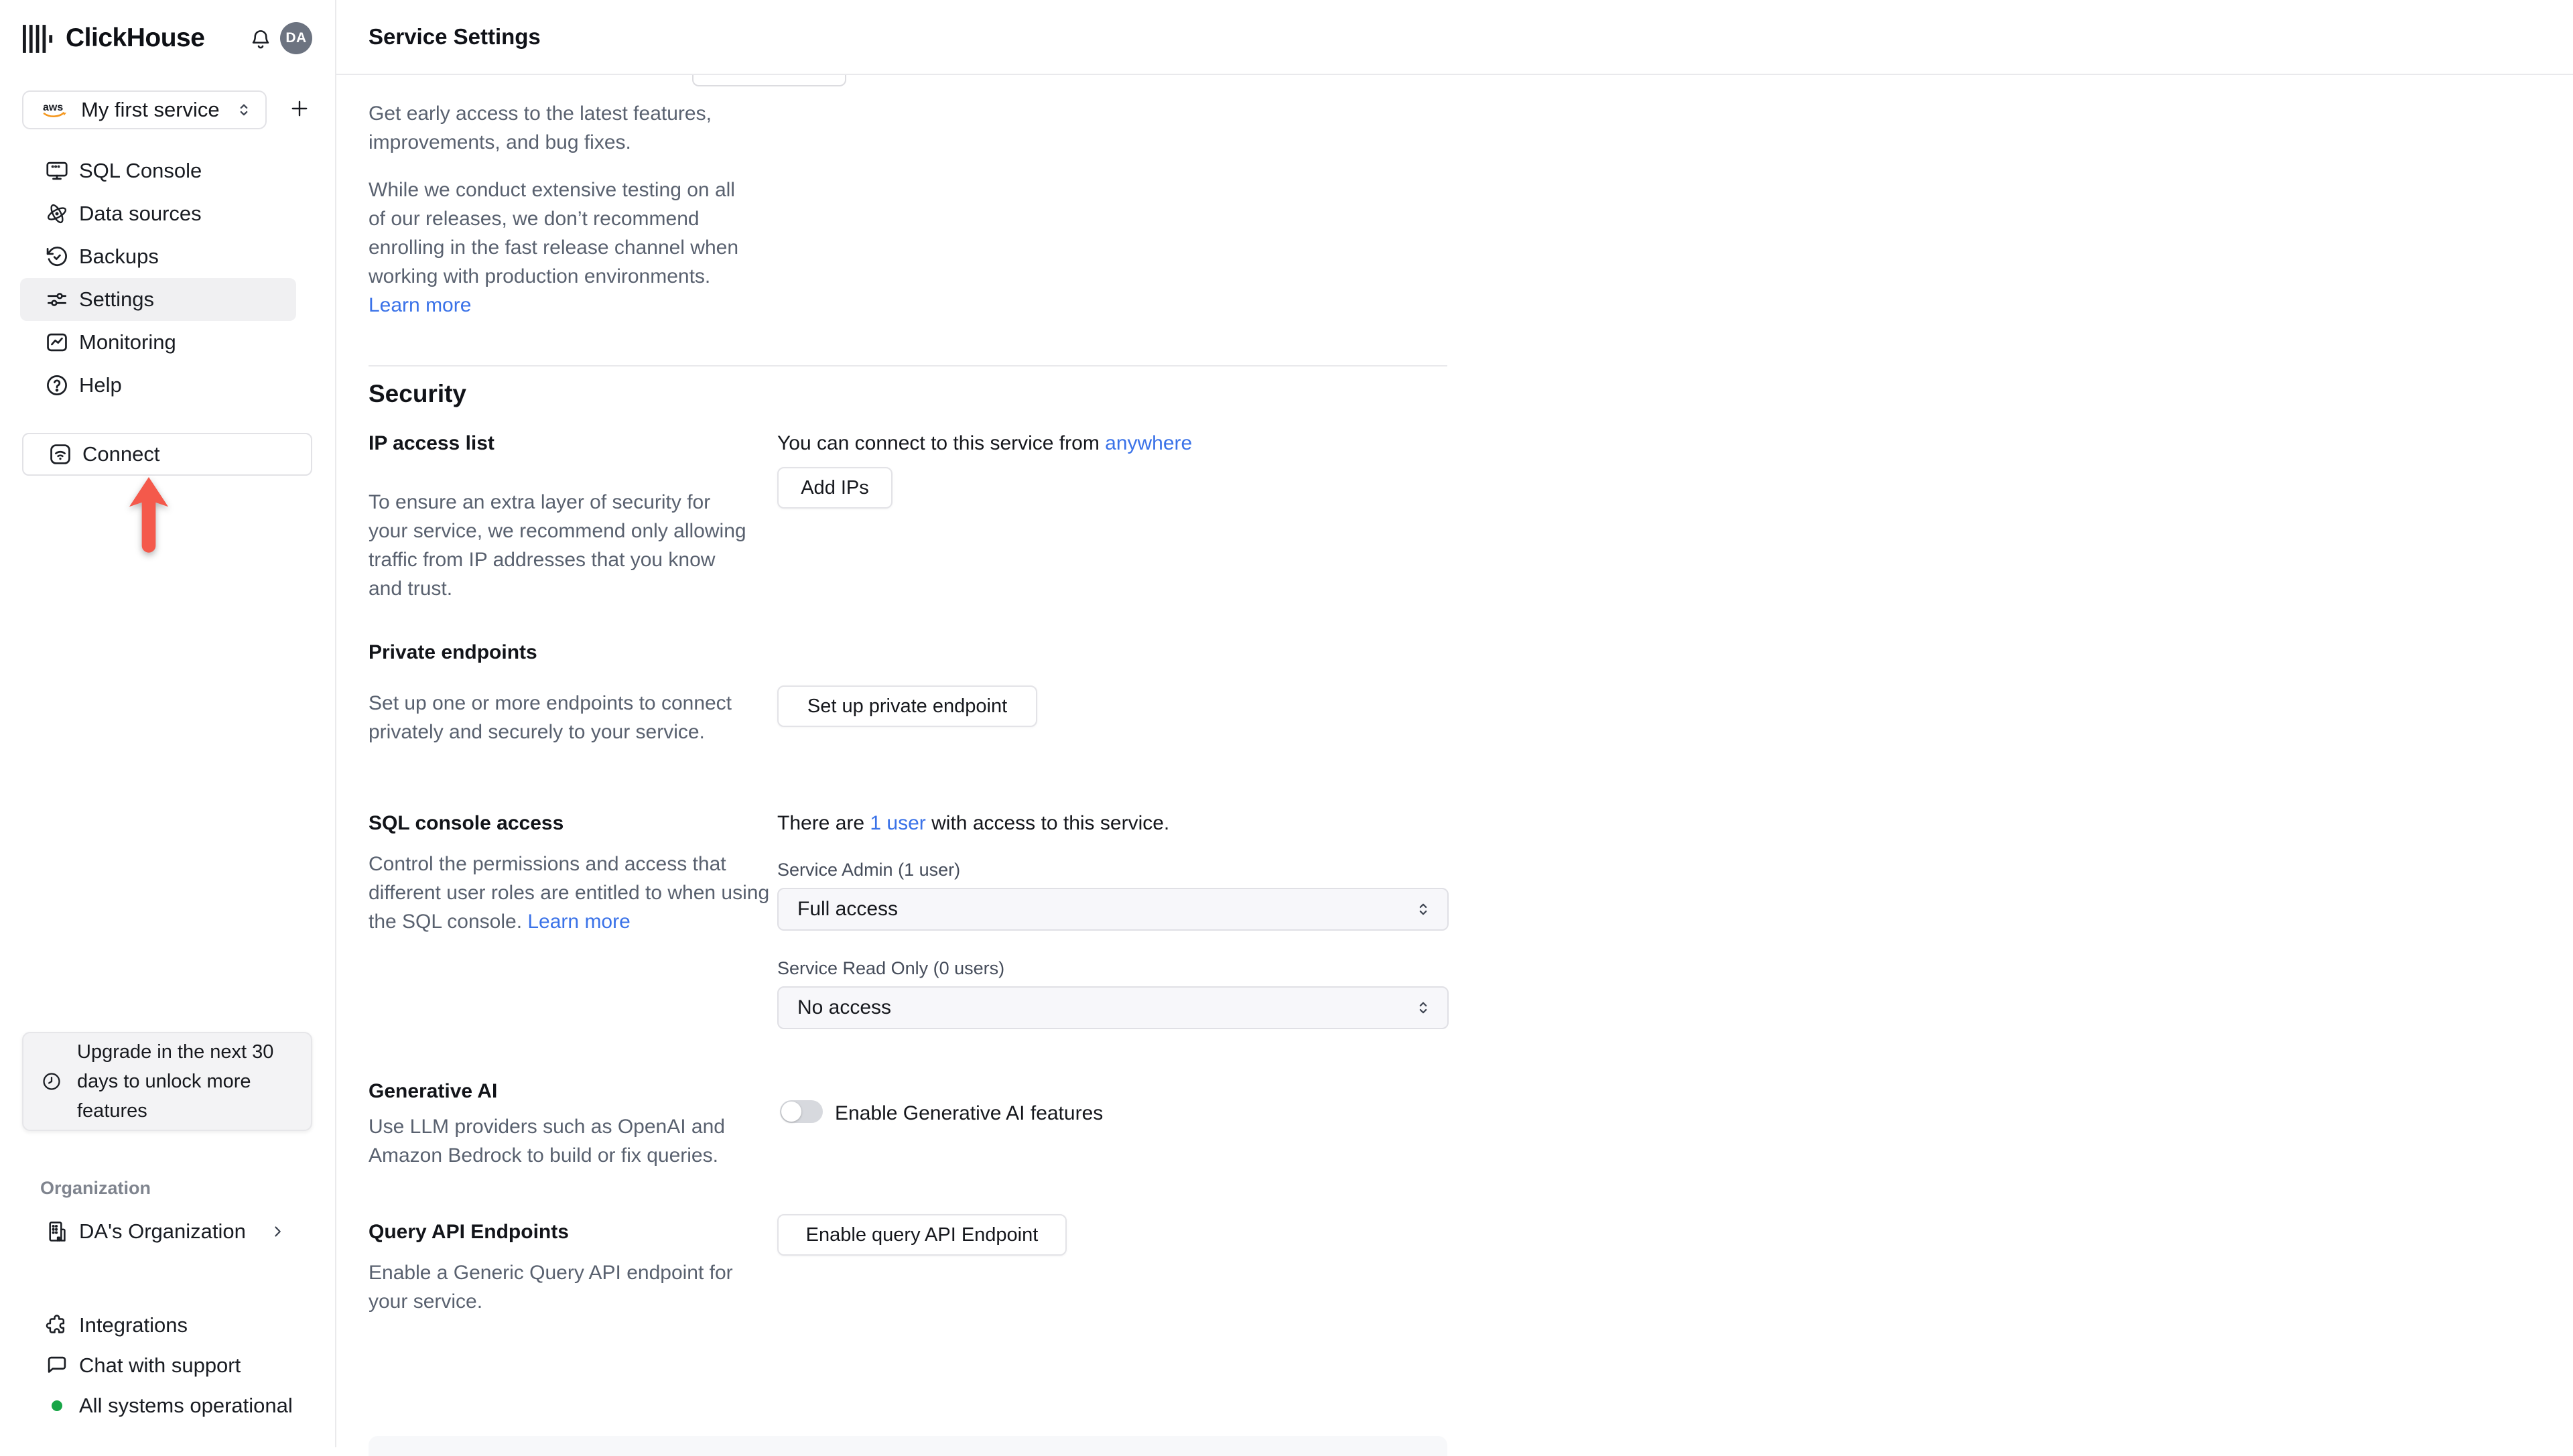 The image size is (2573, 1456). I want to click on page-header: Service Settings, so click(1454, 37).